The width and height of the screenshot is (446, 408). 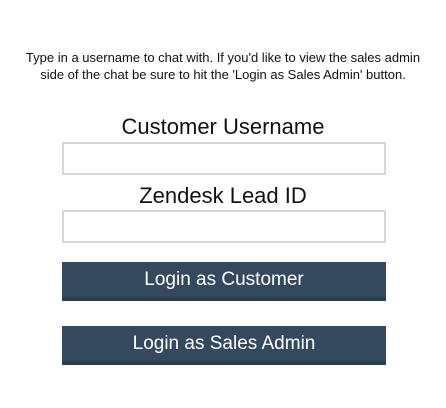 I want to click on zendesk-lead-id-label: Zendesk Lead ID, so click(x=223, y=195).